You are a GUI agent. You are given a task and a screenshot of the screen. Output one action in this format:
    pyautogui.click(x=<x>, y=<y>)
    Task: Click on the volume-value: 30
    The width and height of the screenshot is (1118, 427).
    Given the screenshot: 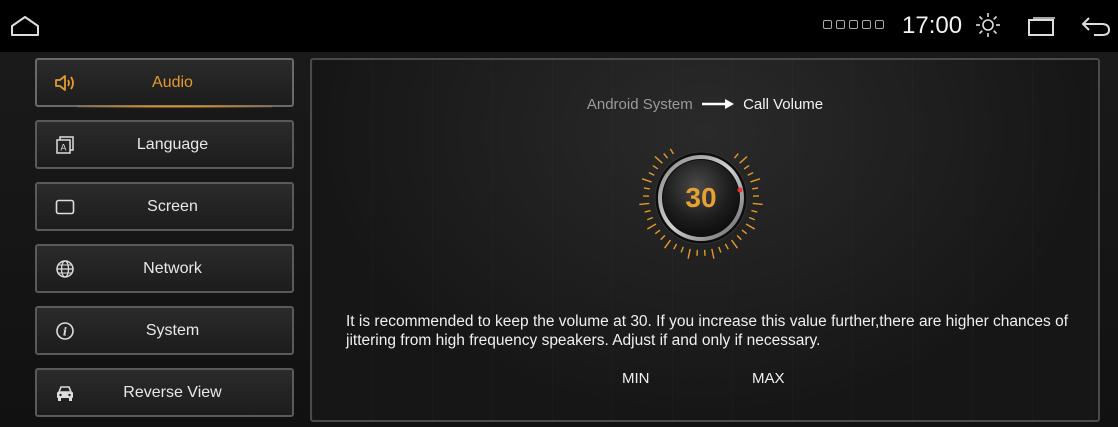 What is the action you would take?
    pyautogui.click(x=701, y=197)
    